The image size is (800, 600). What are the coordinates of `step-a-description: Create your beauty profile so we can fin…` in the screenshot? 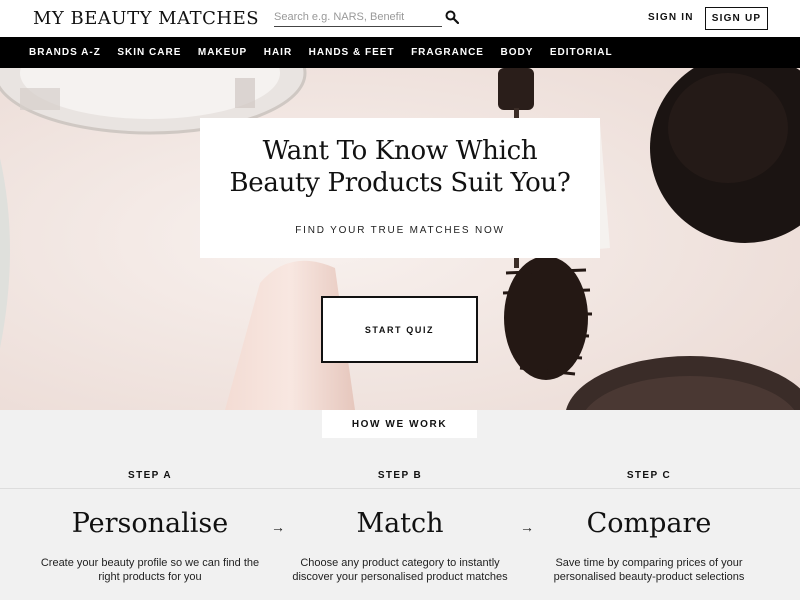 It's located at (150, 570).